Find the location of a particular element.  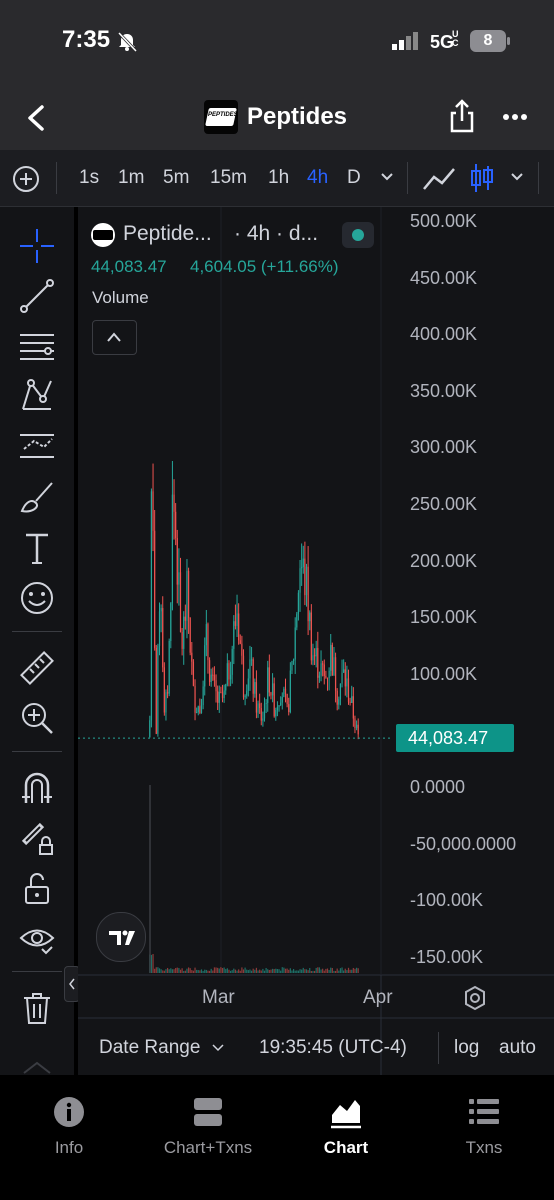

y-tick-label: 500.00K is located at coordinates (444, 221).